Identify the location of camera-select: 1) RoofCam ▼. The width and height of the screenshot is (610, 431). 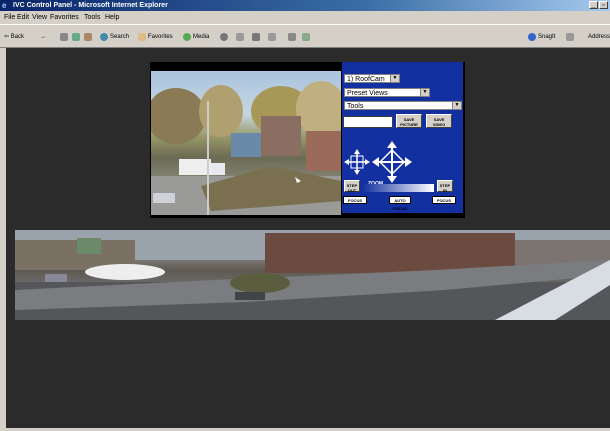
(372, 78).